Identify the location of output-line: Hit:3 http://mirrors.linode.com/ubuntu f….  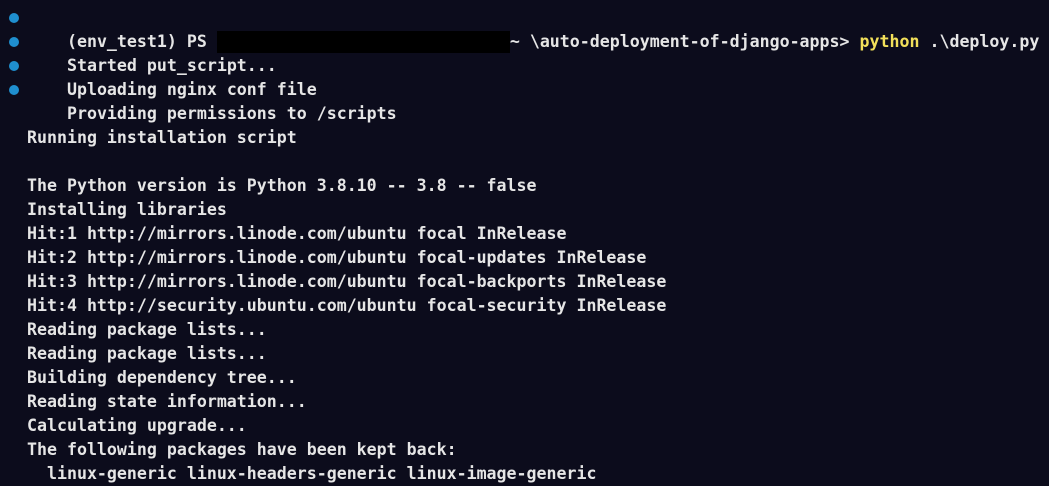
(347, 281).